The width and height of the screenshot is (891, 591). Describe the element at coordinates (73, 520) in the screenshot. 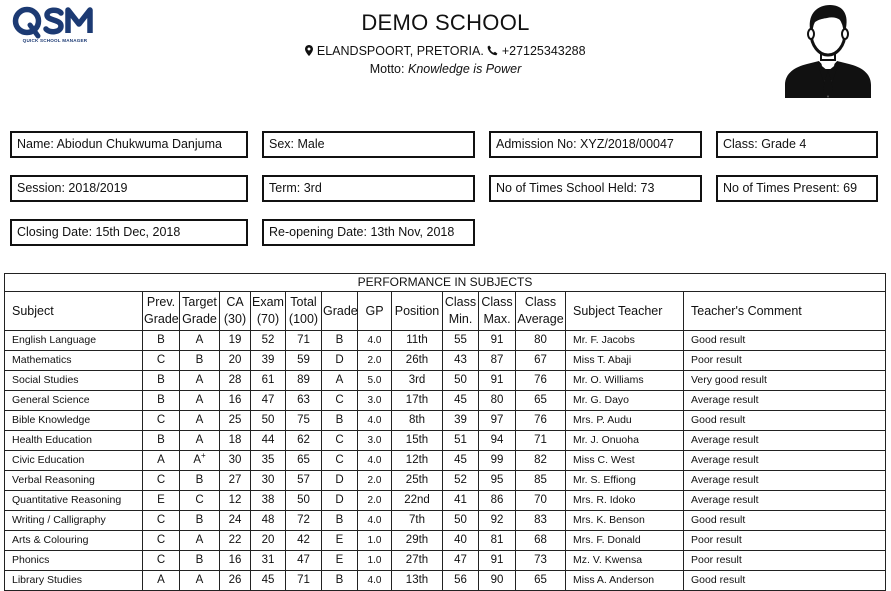

I see `subject-cell: Writing / Calligraphy` at that location.